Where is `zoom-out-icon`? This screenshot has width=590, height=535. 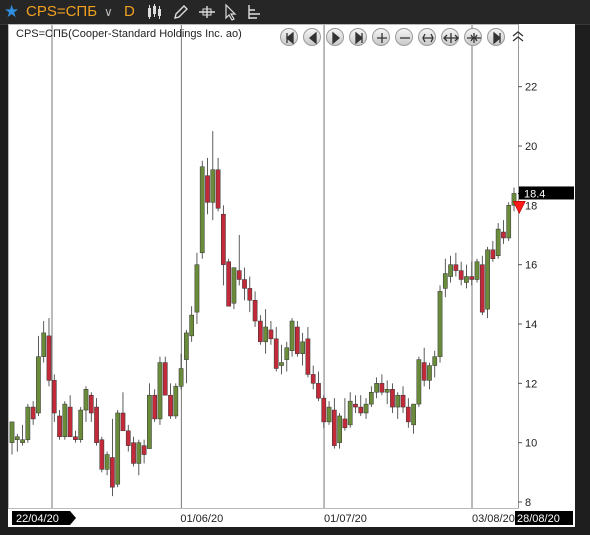 zoom-out-icon is located at coordinates (405, 38).